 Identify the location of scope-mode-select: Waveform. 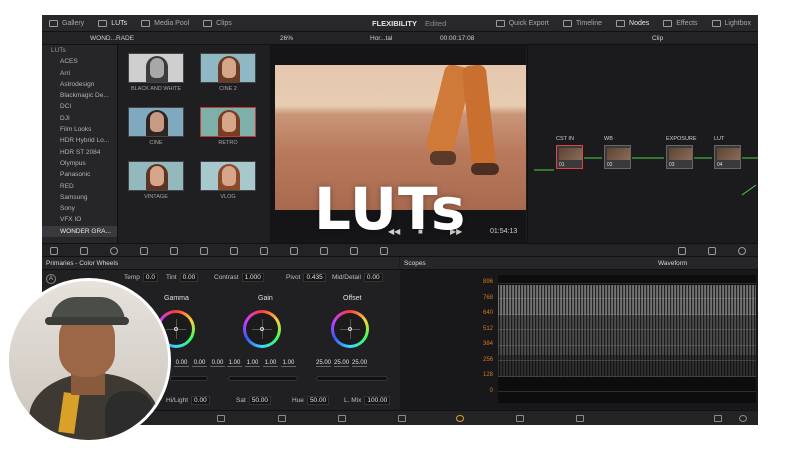
(672, 263).